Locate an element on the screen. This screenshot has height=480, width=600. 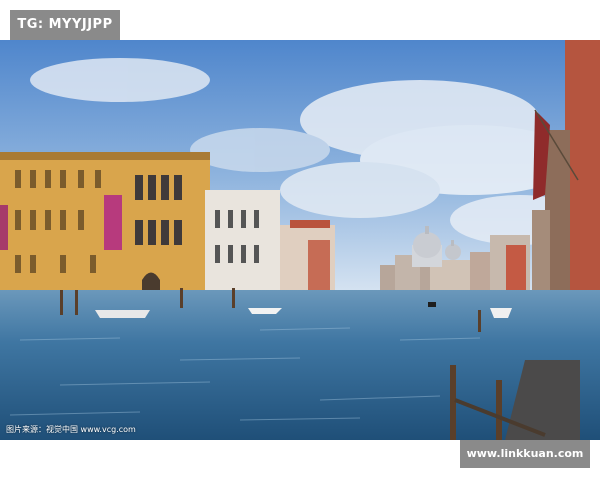
white-palazzo is located at coordinates (242, 246).